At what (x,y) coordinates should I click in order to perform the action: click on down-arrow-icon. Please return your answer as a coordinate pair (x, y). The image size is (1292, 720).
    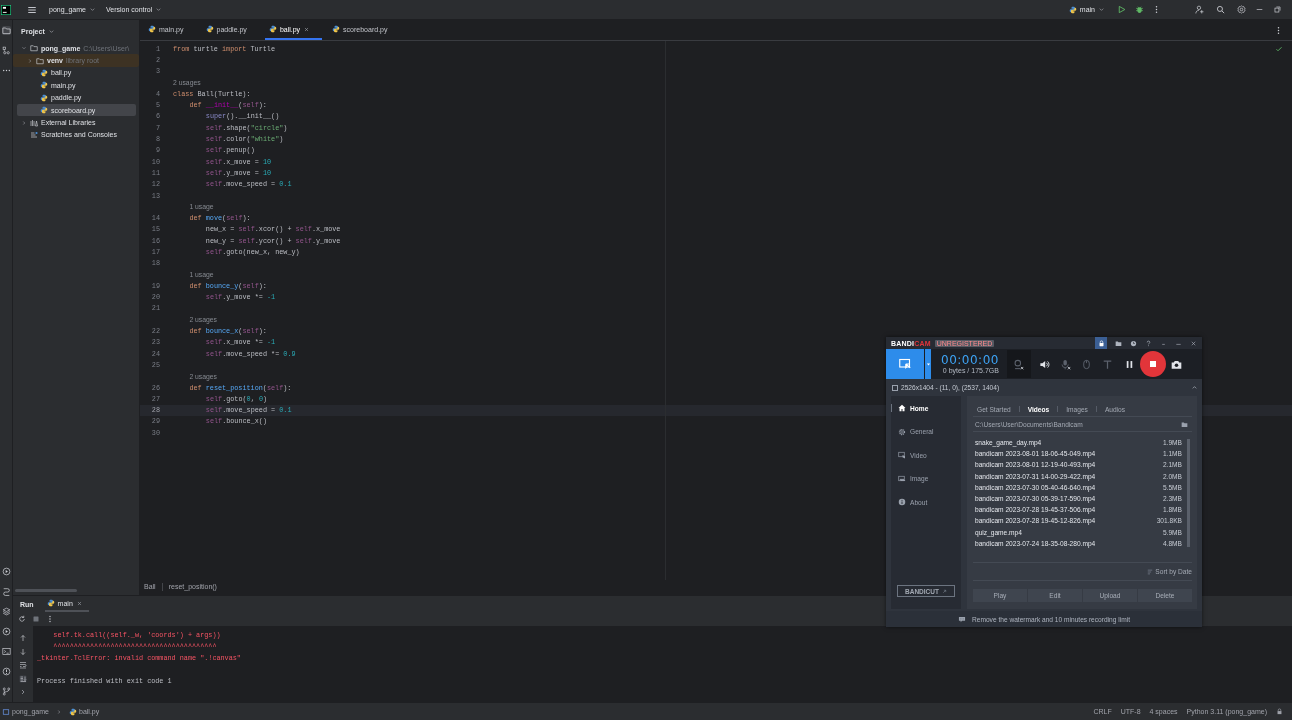
    Looking at the image, I should click on (23, 651).